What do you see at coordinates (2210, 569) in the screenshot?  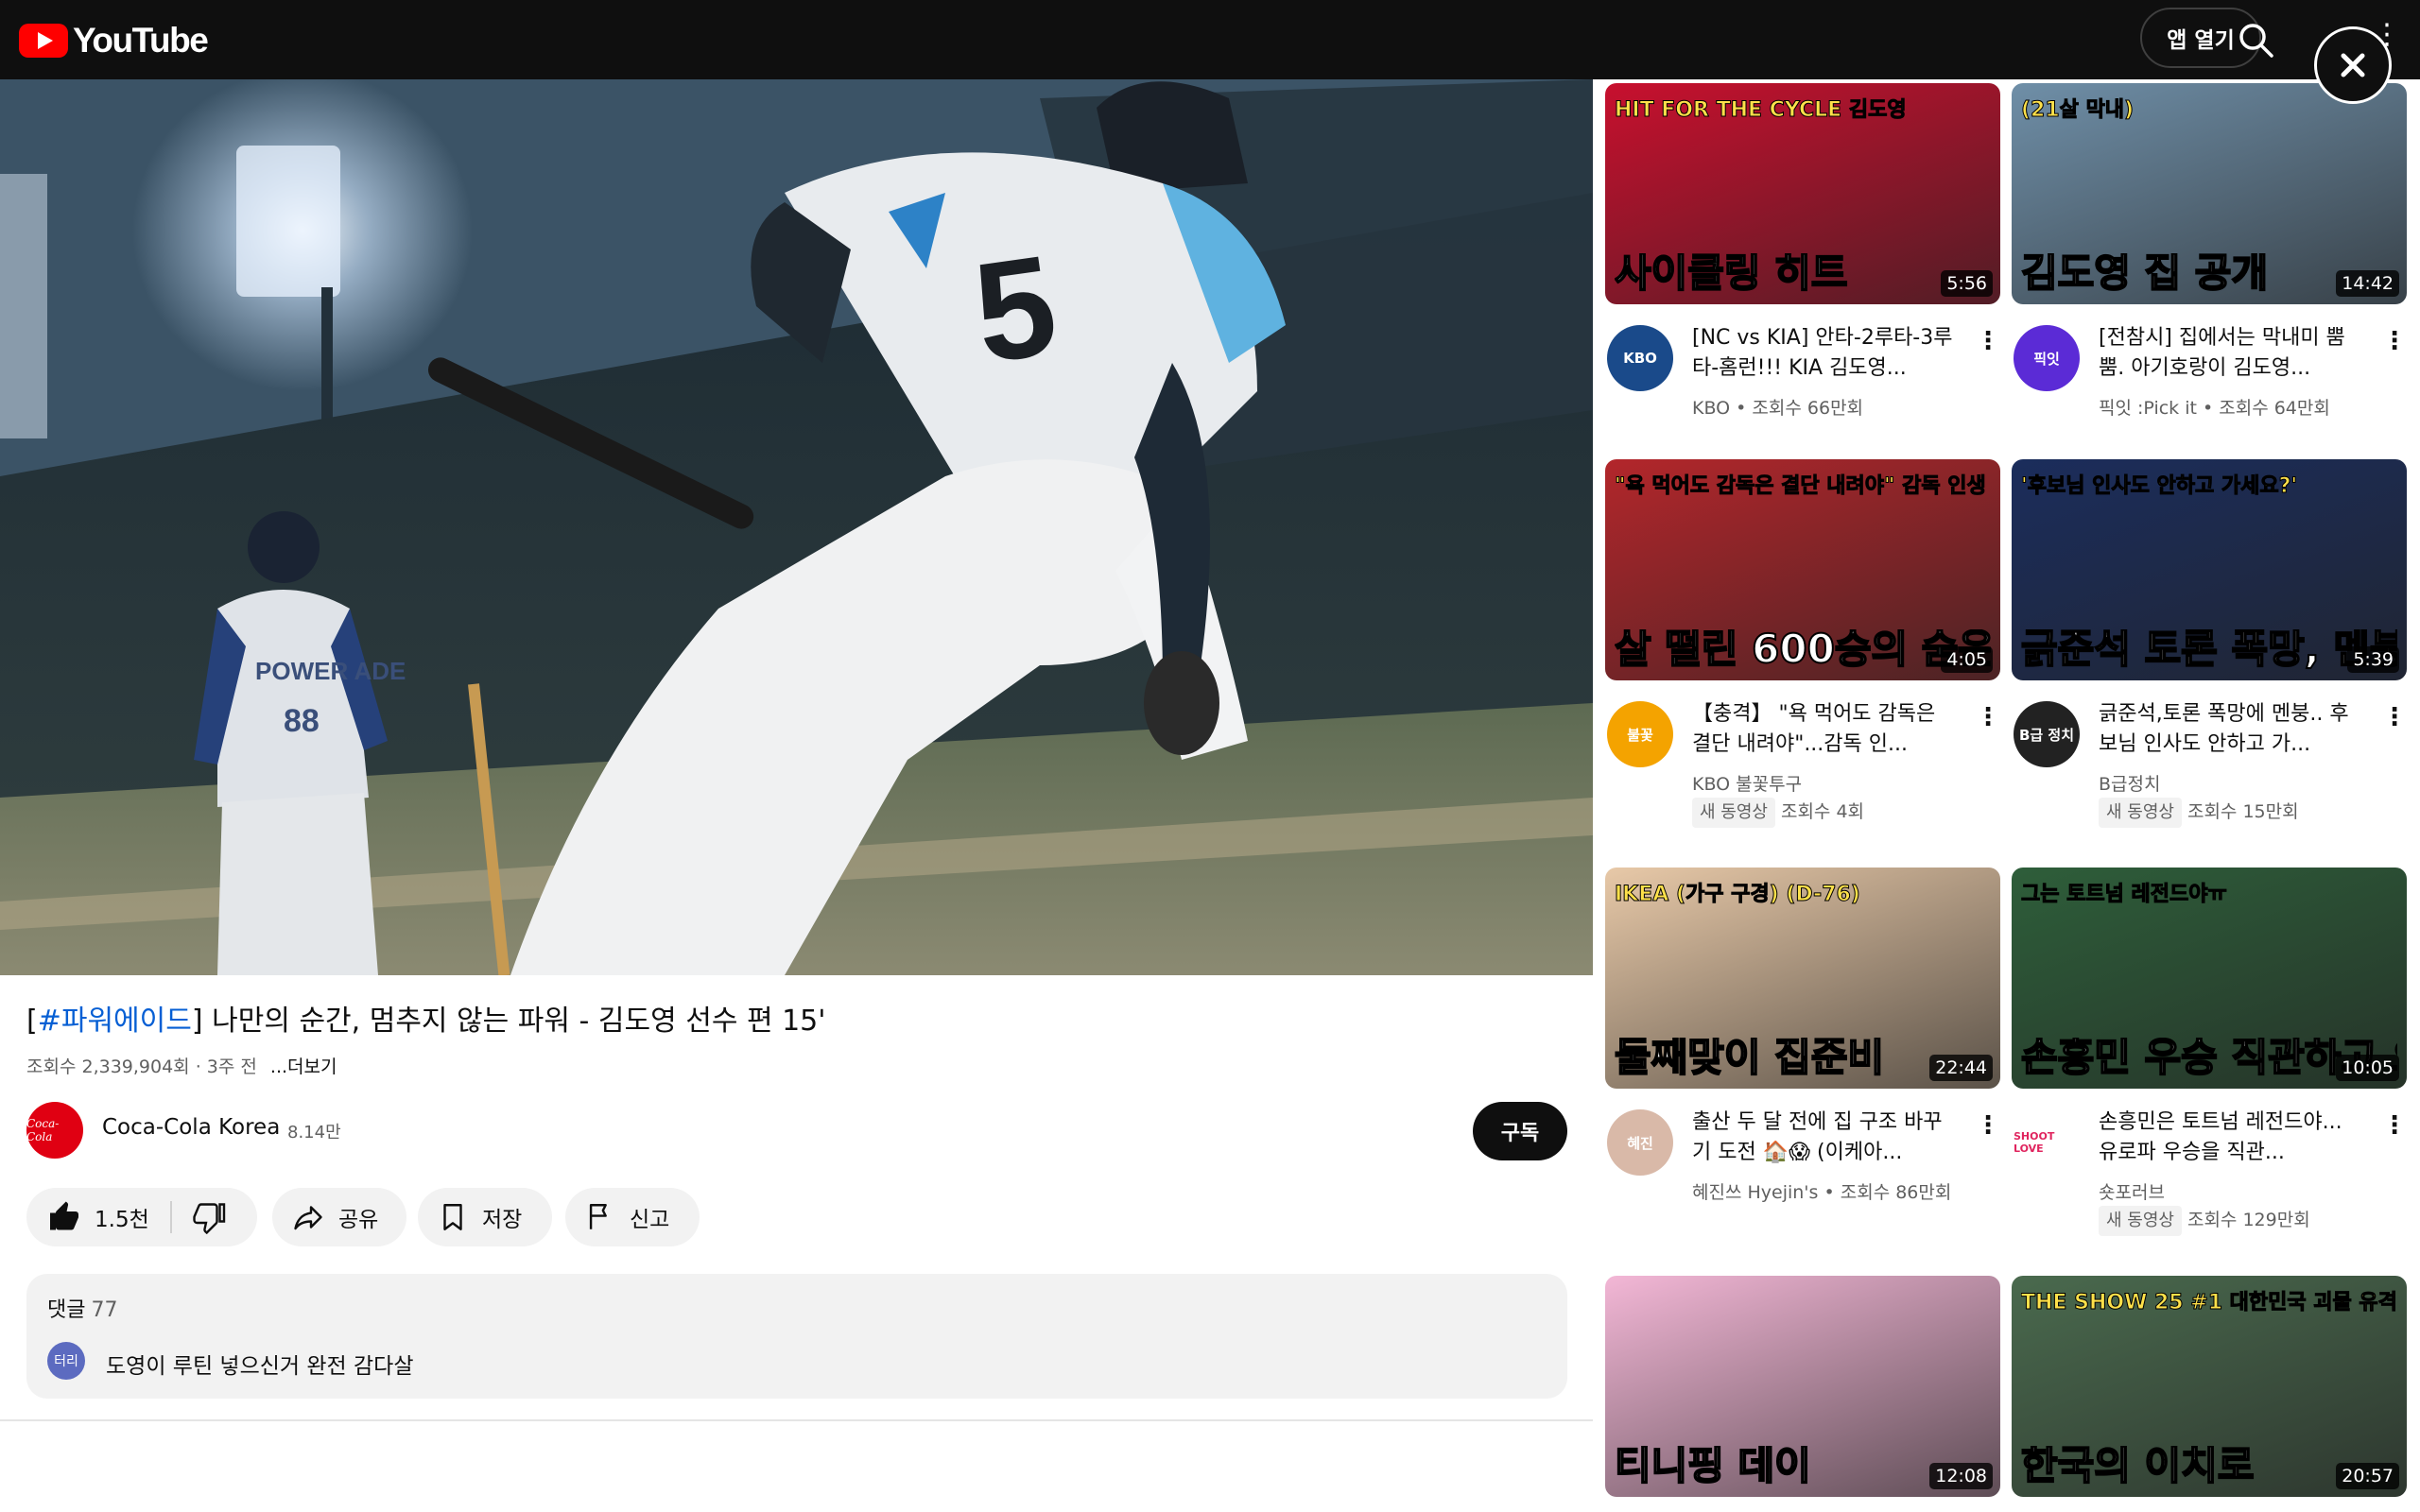 I see `video-thumbnail: '후보님 인사도 안하고 가세요?' 긁준석 토론 폭망, 멘붕 5:39` at bounding box center [2210, 569].